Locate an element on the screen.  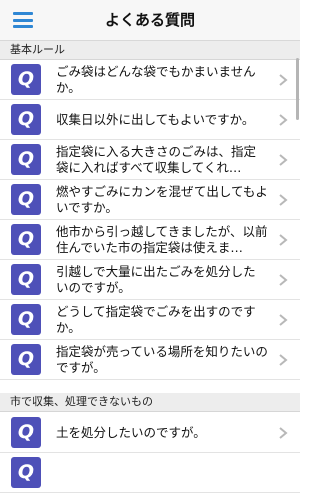
faq-question-text: どうして指定袋でごみを出すのですか。 is located at coordinates (156, 319).